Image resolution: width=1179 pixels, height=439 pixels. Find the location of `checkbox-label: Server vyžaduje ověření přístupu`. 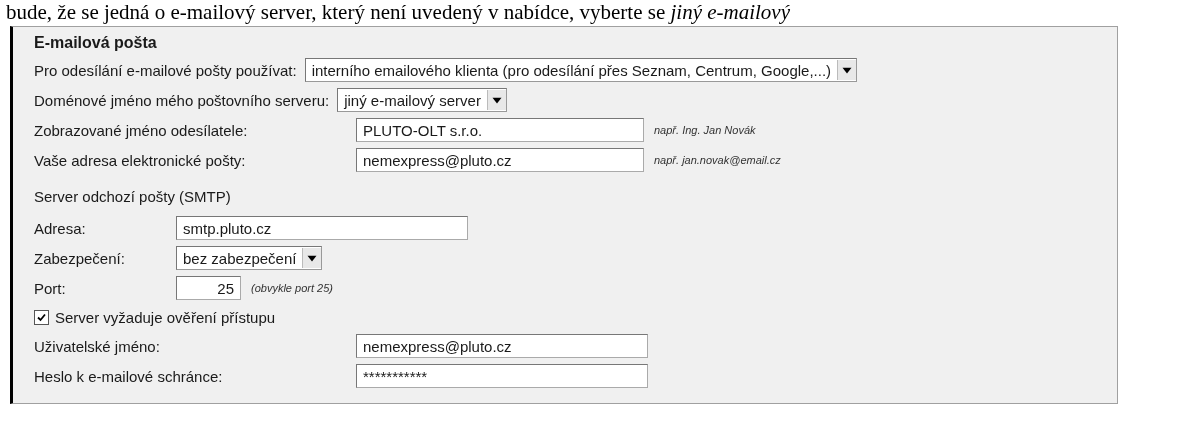

checkbox-label: Server vyžaduje ověření přístupu is located at coordinates (165, 317).